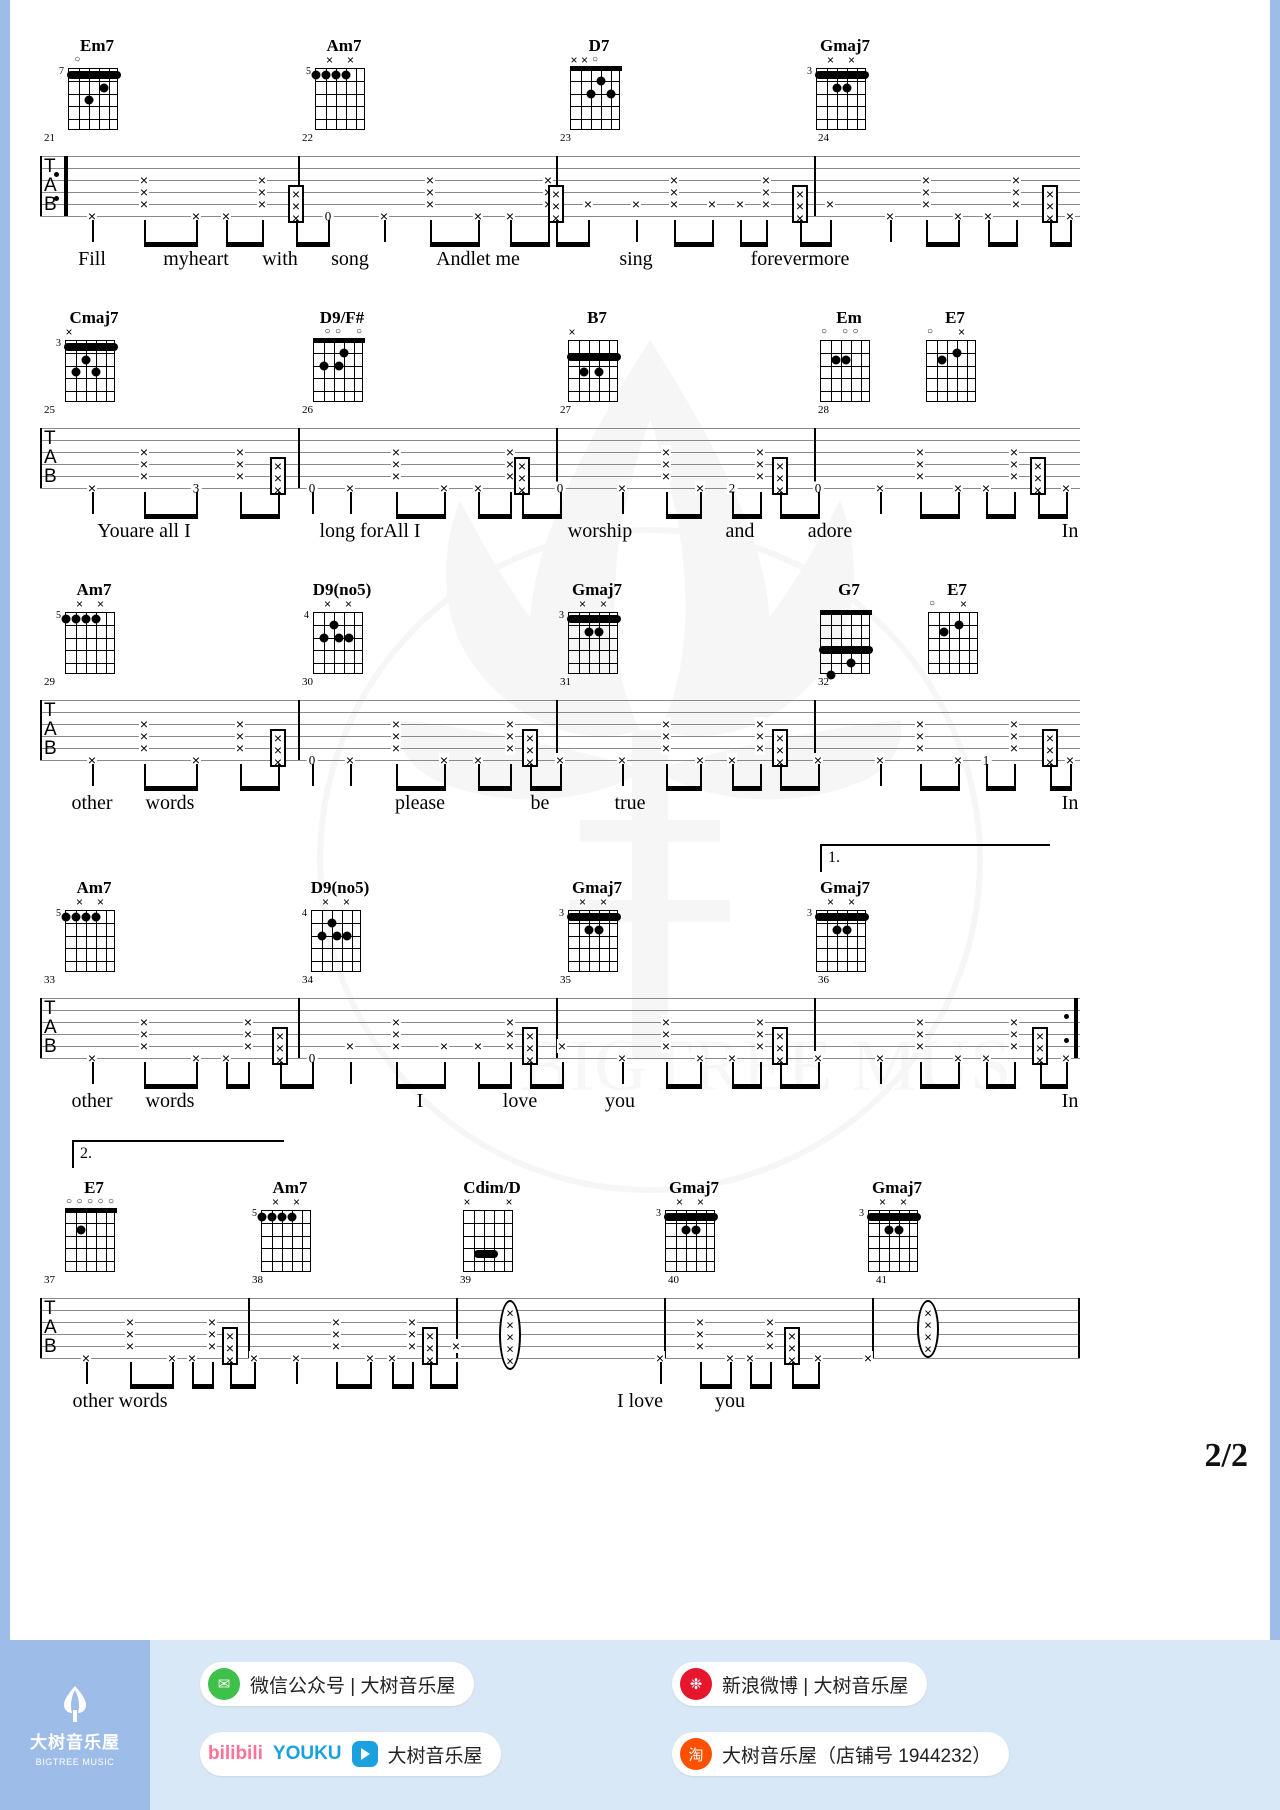  Describe the element at coordinates (842, 75) in the screenshot. I see `barre-marker` at that location.